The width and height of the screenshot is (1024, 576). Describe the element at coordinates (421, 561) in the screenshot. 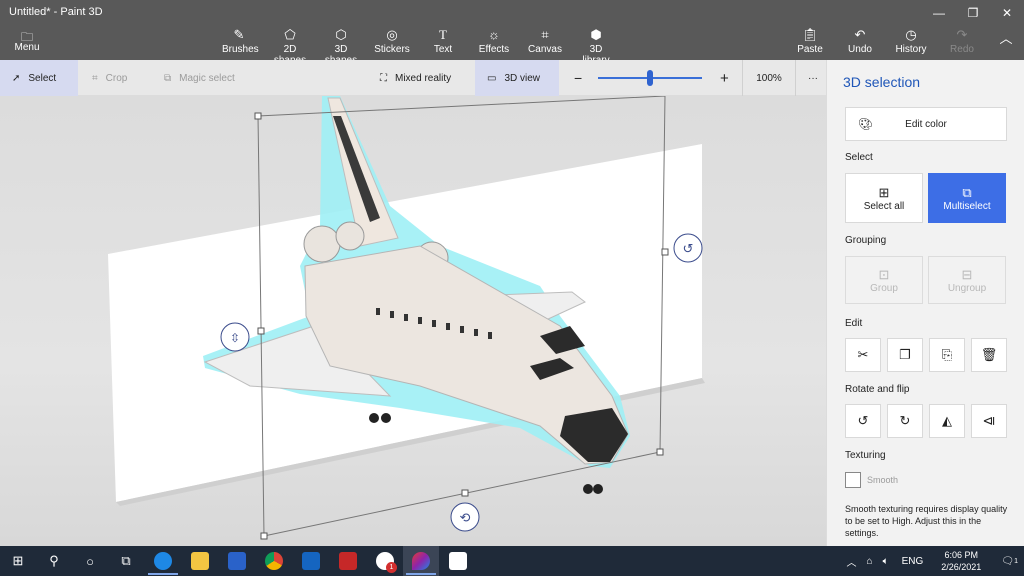

I see `paint-3d-icon` at that location.